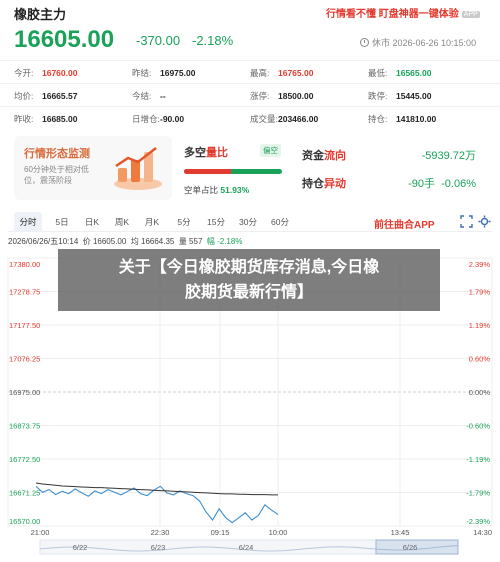 Image resolution: width=500 pixels, height=562 pixels. Describe the element at coordinates (231, 168) in the screenshot. I see `long-short-ratio-card: 多空量比 偏空 空单占比 51.93%` at that location.